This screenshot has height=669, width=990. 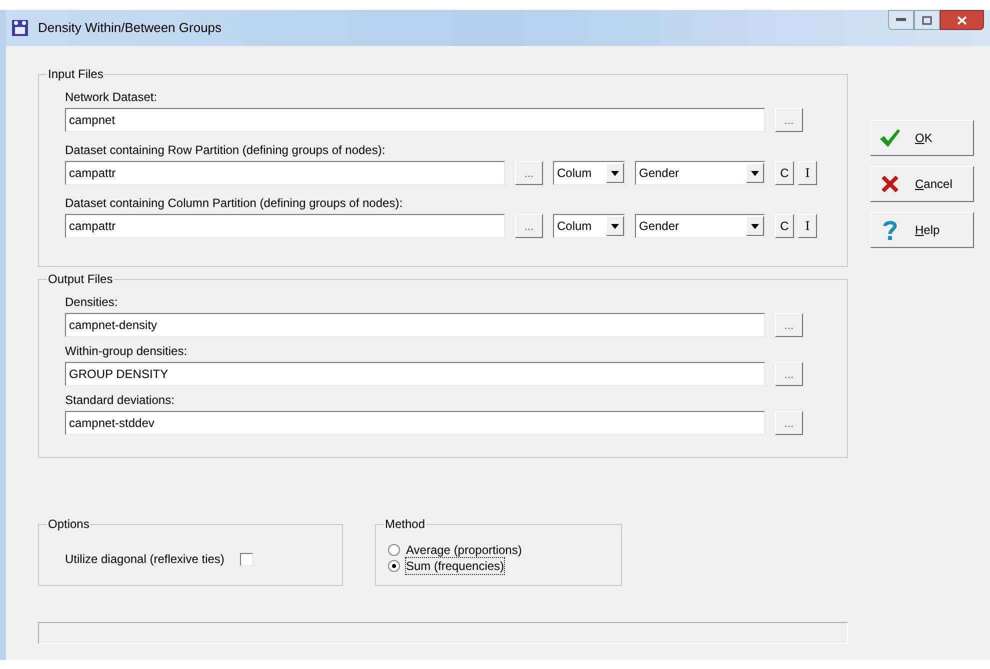 What do you see at coordinates (144, 559) in the screenshot?
I see `checkbox-label: Utilize diagonal (reflexive ties)` at bounding box center [144, 559].